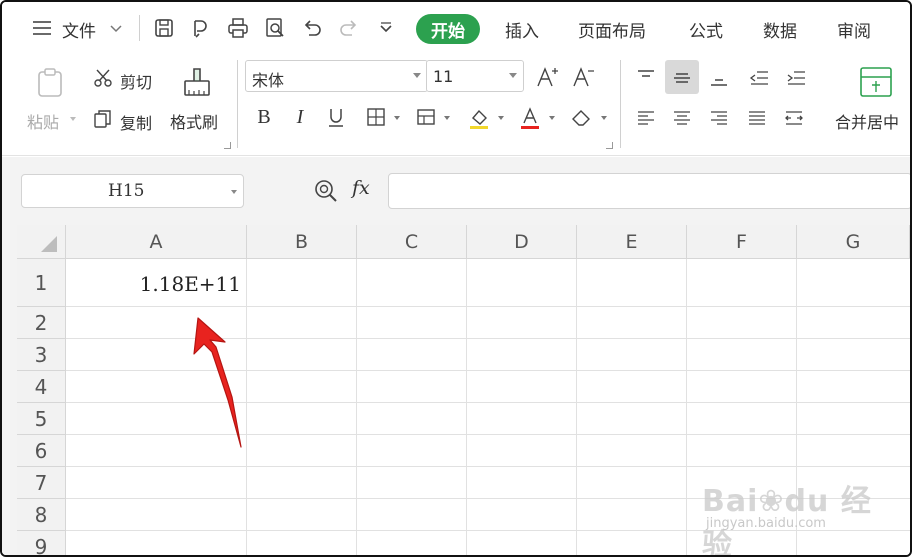 The height and width of the screenshot is (557, 912). Describe the element at coordinates (326, 191) in the screenshot. I see `zoom-icon` at that location.